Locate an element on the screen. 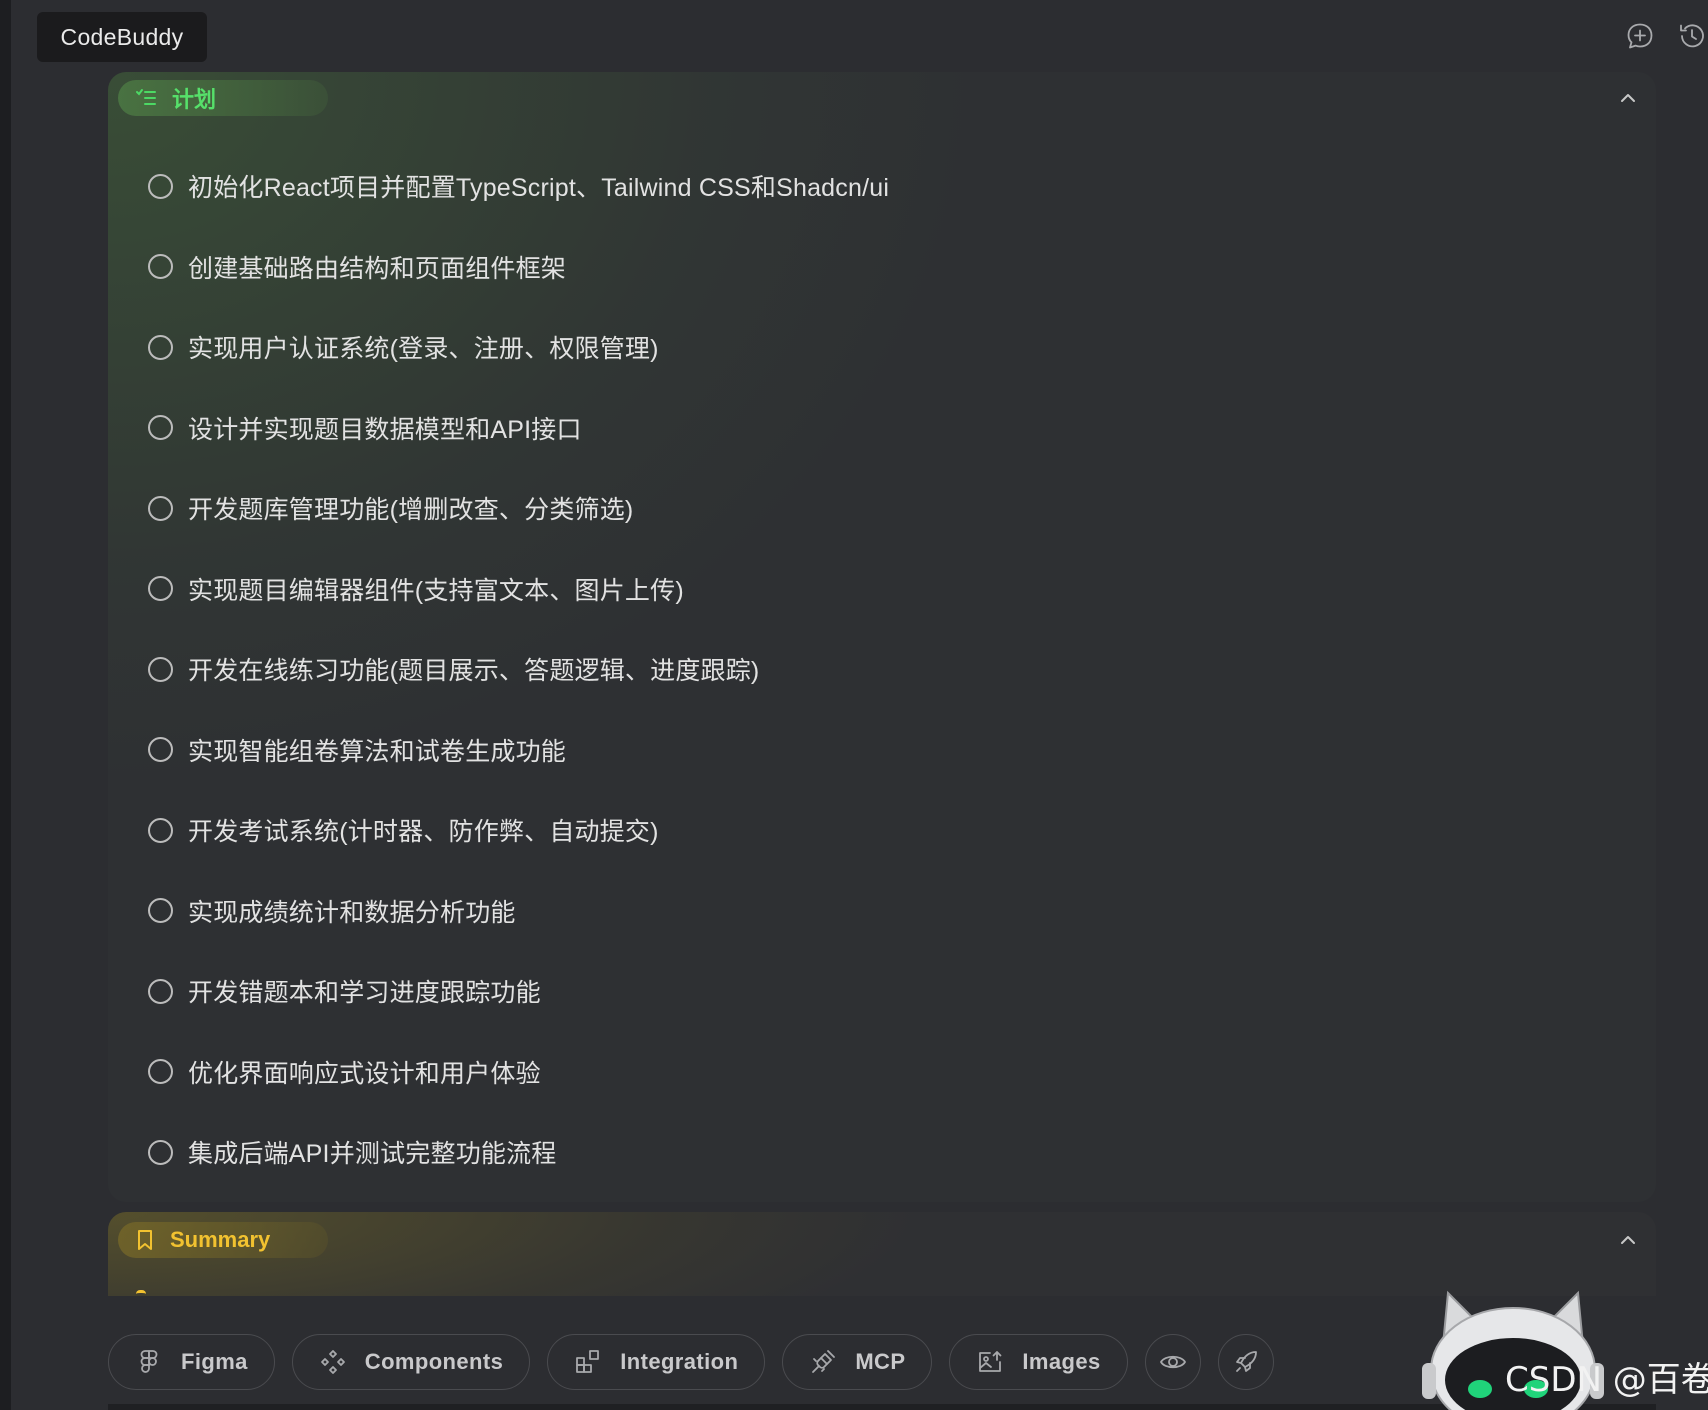  preview-button is located at coordinates (1172, 1362).